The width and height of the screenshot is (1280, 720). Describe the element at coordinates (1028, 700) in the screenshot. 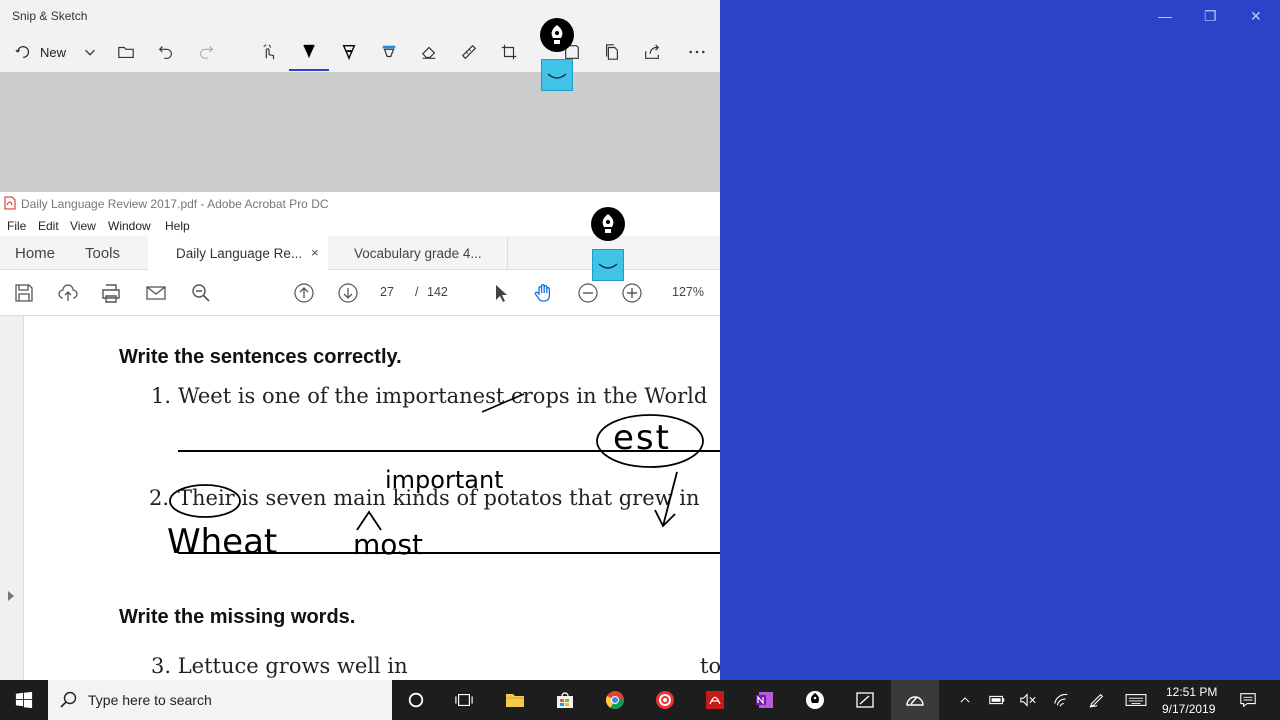

I see `volume-muted-icon` at that location.